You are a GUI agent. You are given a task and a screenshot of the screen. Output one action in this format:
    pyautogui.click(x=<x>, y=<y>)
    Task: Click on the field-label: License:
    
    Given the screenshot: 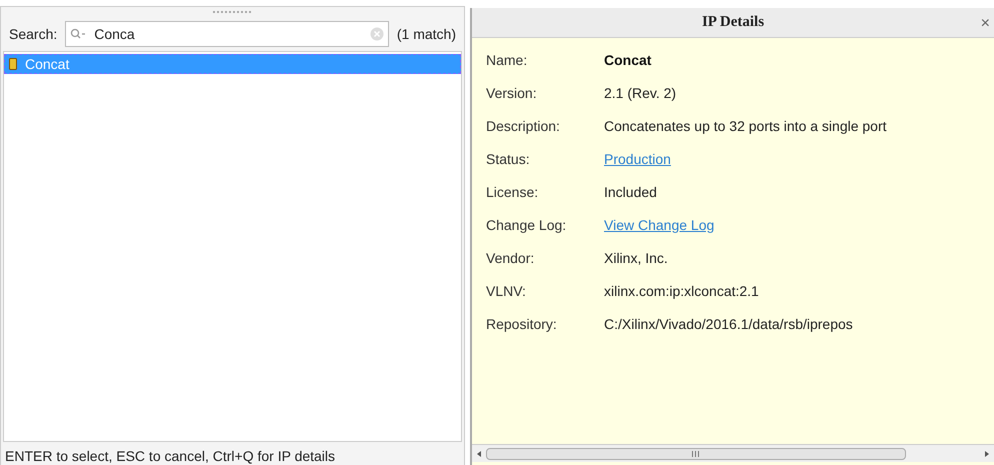 What is the action you would take?
    pyautogui.click(x=513, y=192)
    